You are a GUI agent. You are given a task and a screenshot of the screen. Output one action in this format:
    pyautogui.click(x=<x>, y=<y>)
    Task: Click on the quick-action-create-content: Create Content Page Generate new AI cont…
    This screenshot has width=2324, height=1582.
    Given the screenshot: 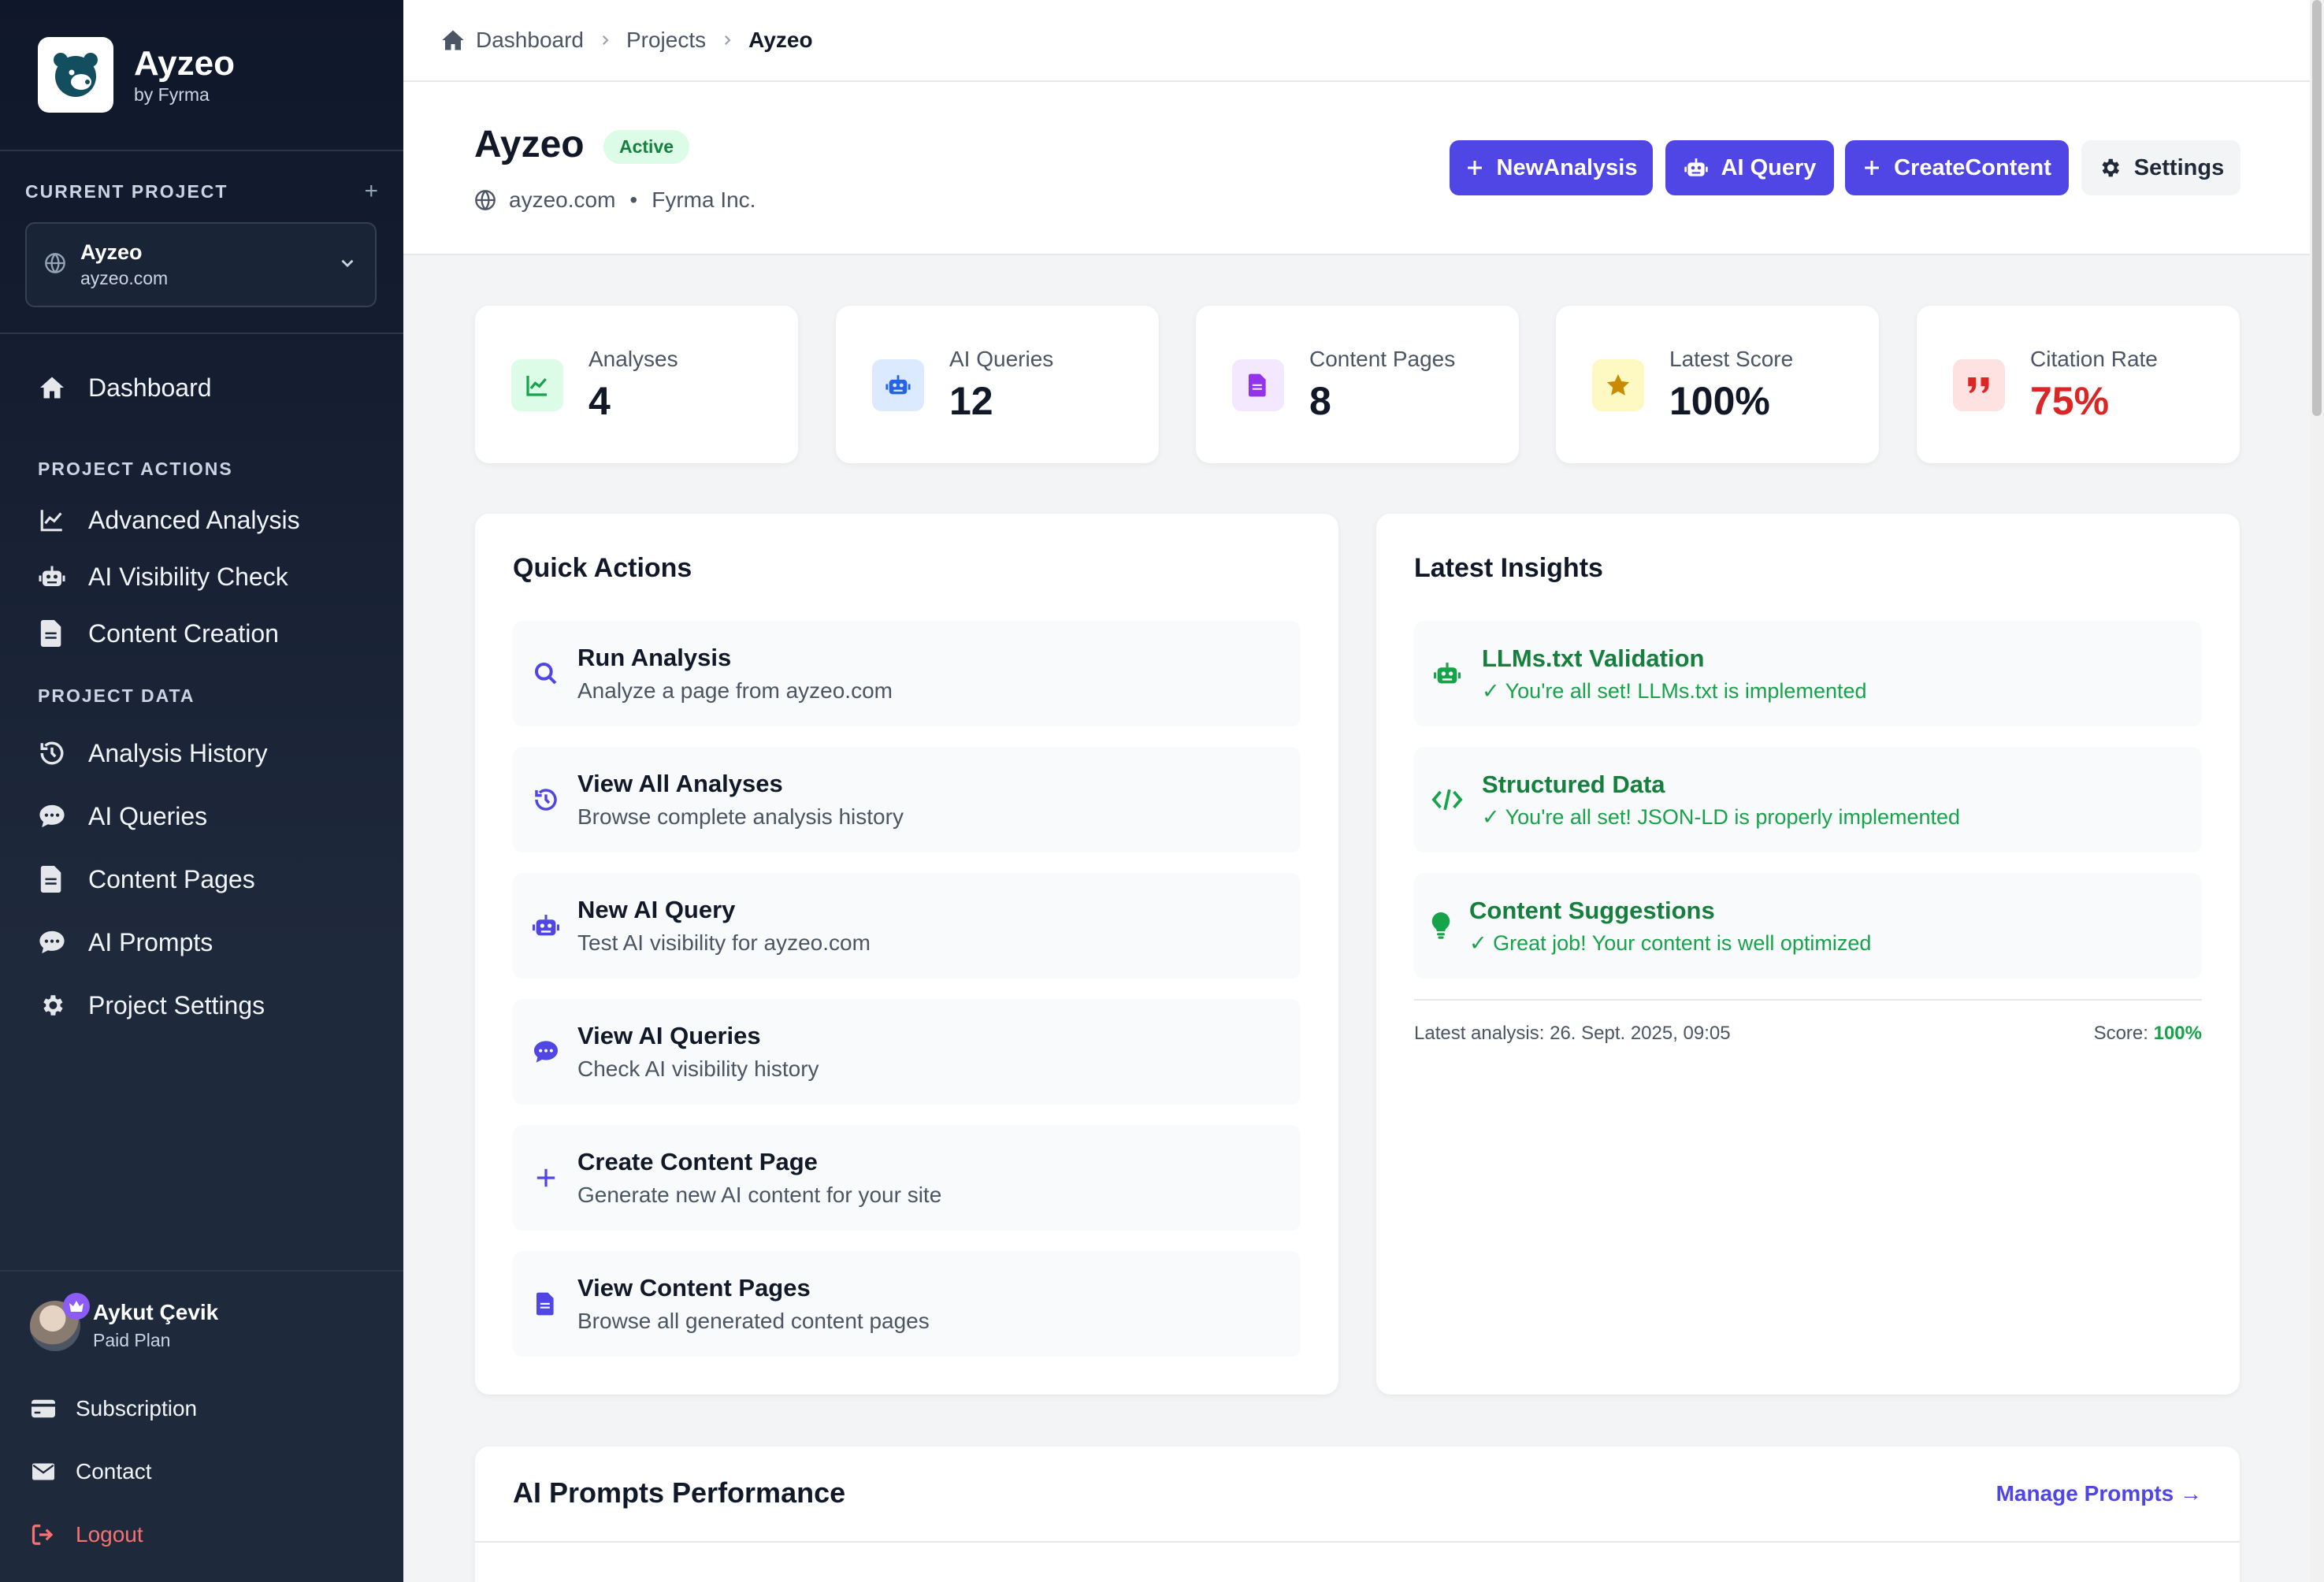 What is the action you would take?
    pyautogui.click(x=907, y=1178)
    